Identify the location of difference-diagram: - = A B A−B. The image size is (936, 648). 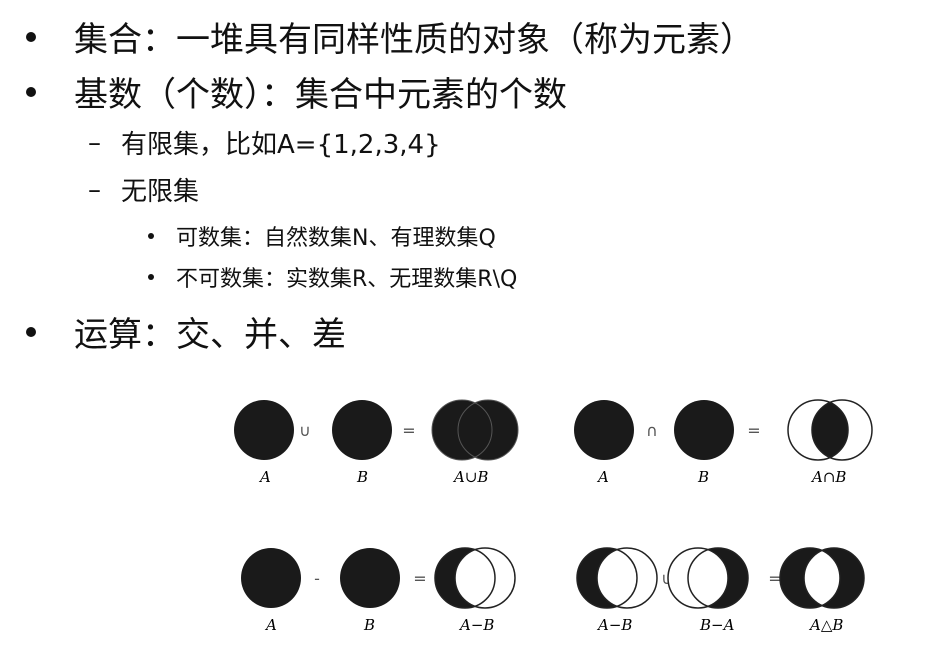
(378, 590).